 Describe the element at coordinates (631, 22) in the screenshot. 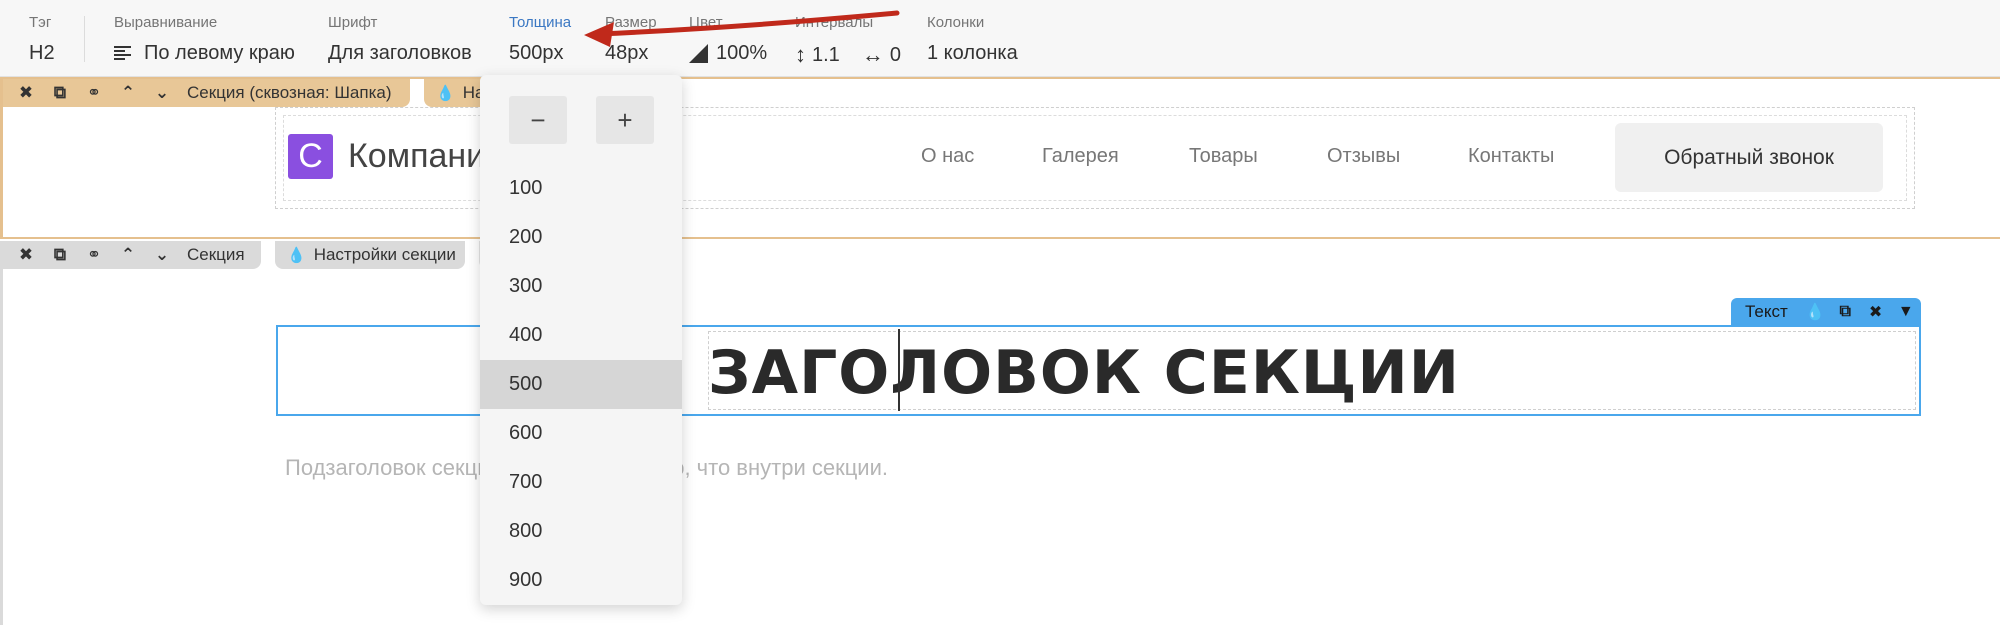

I see `size-label: Размер` at that location.